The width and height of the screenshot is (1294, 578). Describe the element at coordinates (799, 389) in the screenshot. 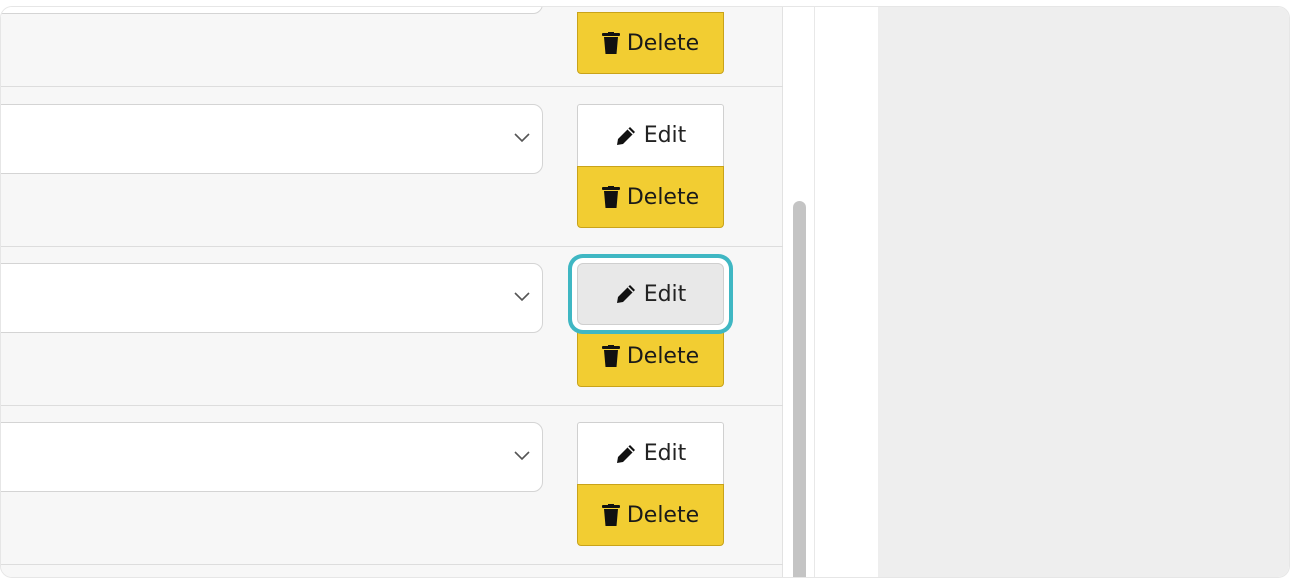

I see `scrollbar-thumb` at that location.